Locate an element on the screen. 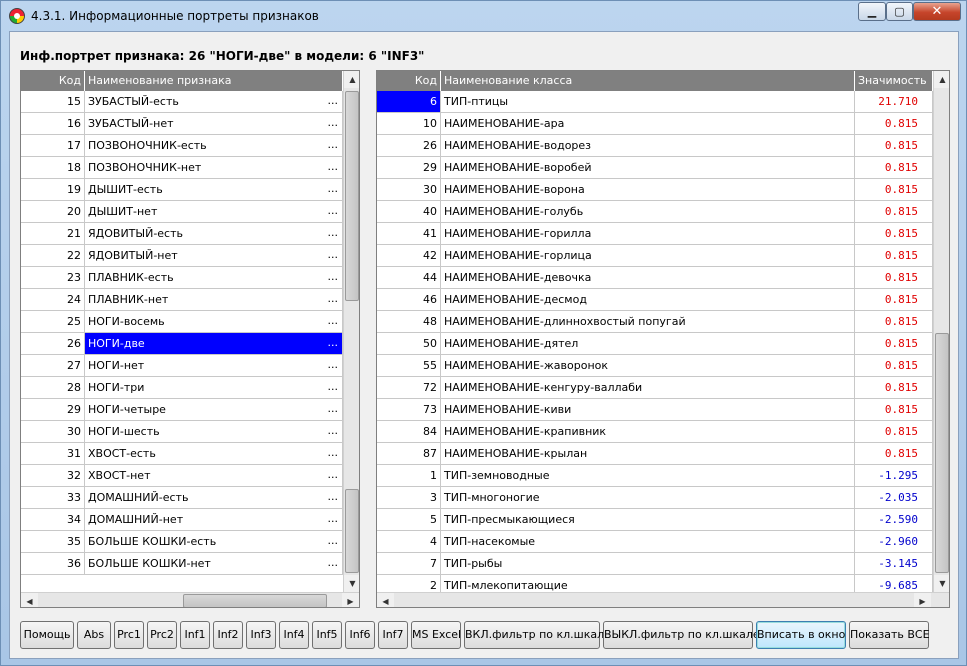 The image size is (967, 666). class-name-cell: НАИМЕНОВАНИЕ-кенгуру-валлаби is located at coordinates (648, 388).